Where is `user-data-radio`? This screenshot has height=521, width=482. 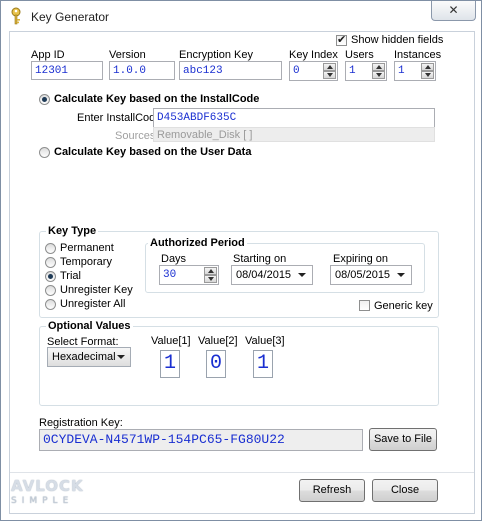 user-data-radio is located at coordinates (44, 152).